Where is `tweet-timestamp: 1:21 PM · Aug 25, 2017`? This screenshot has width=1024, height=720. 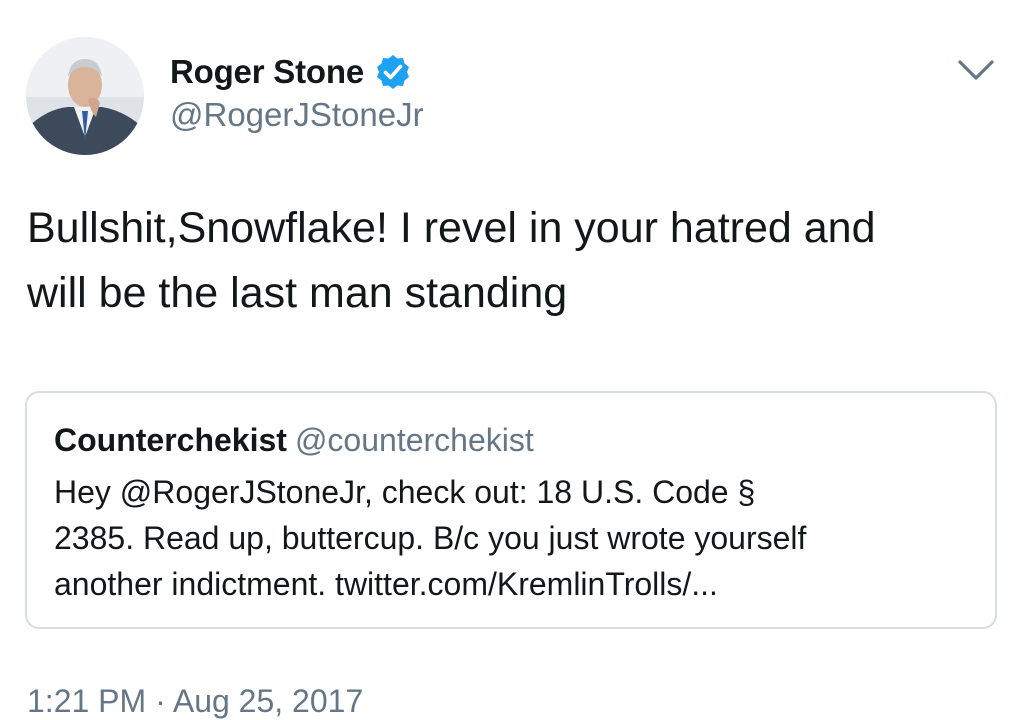
tweet-timestamp: 1:21 PM · Aug 25, 2017 is located at coordinates (195, 701).